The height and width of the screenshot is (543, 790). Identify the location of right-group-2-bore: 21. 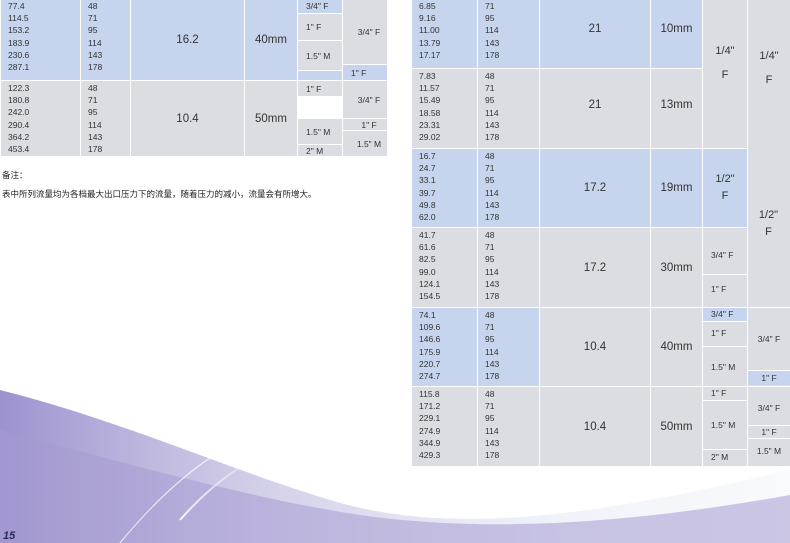
(595, 108).